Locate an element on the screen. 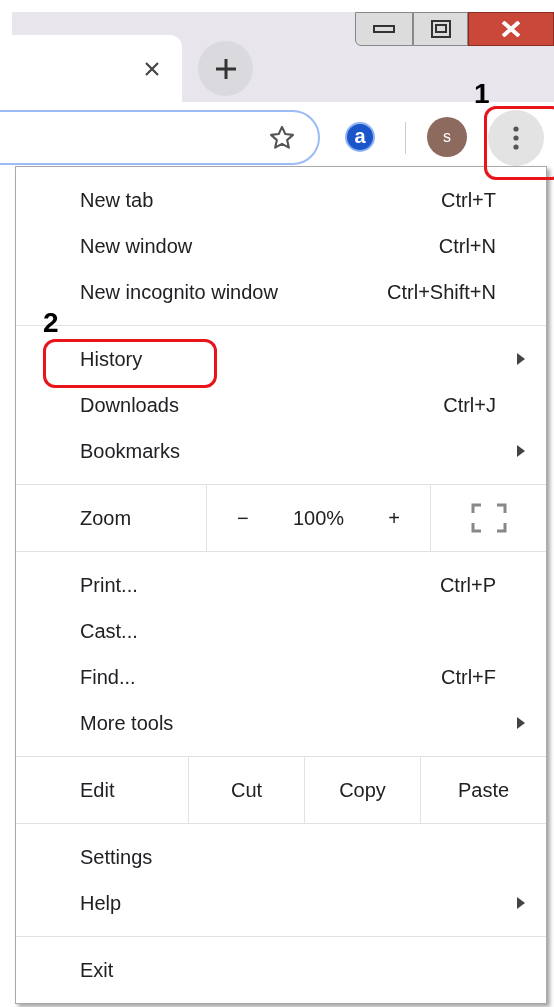  restore-icon is located at coordinates (440, 29).